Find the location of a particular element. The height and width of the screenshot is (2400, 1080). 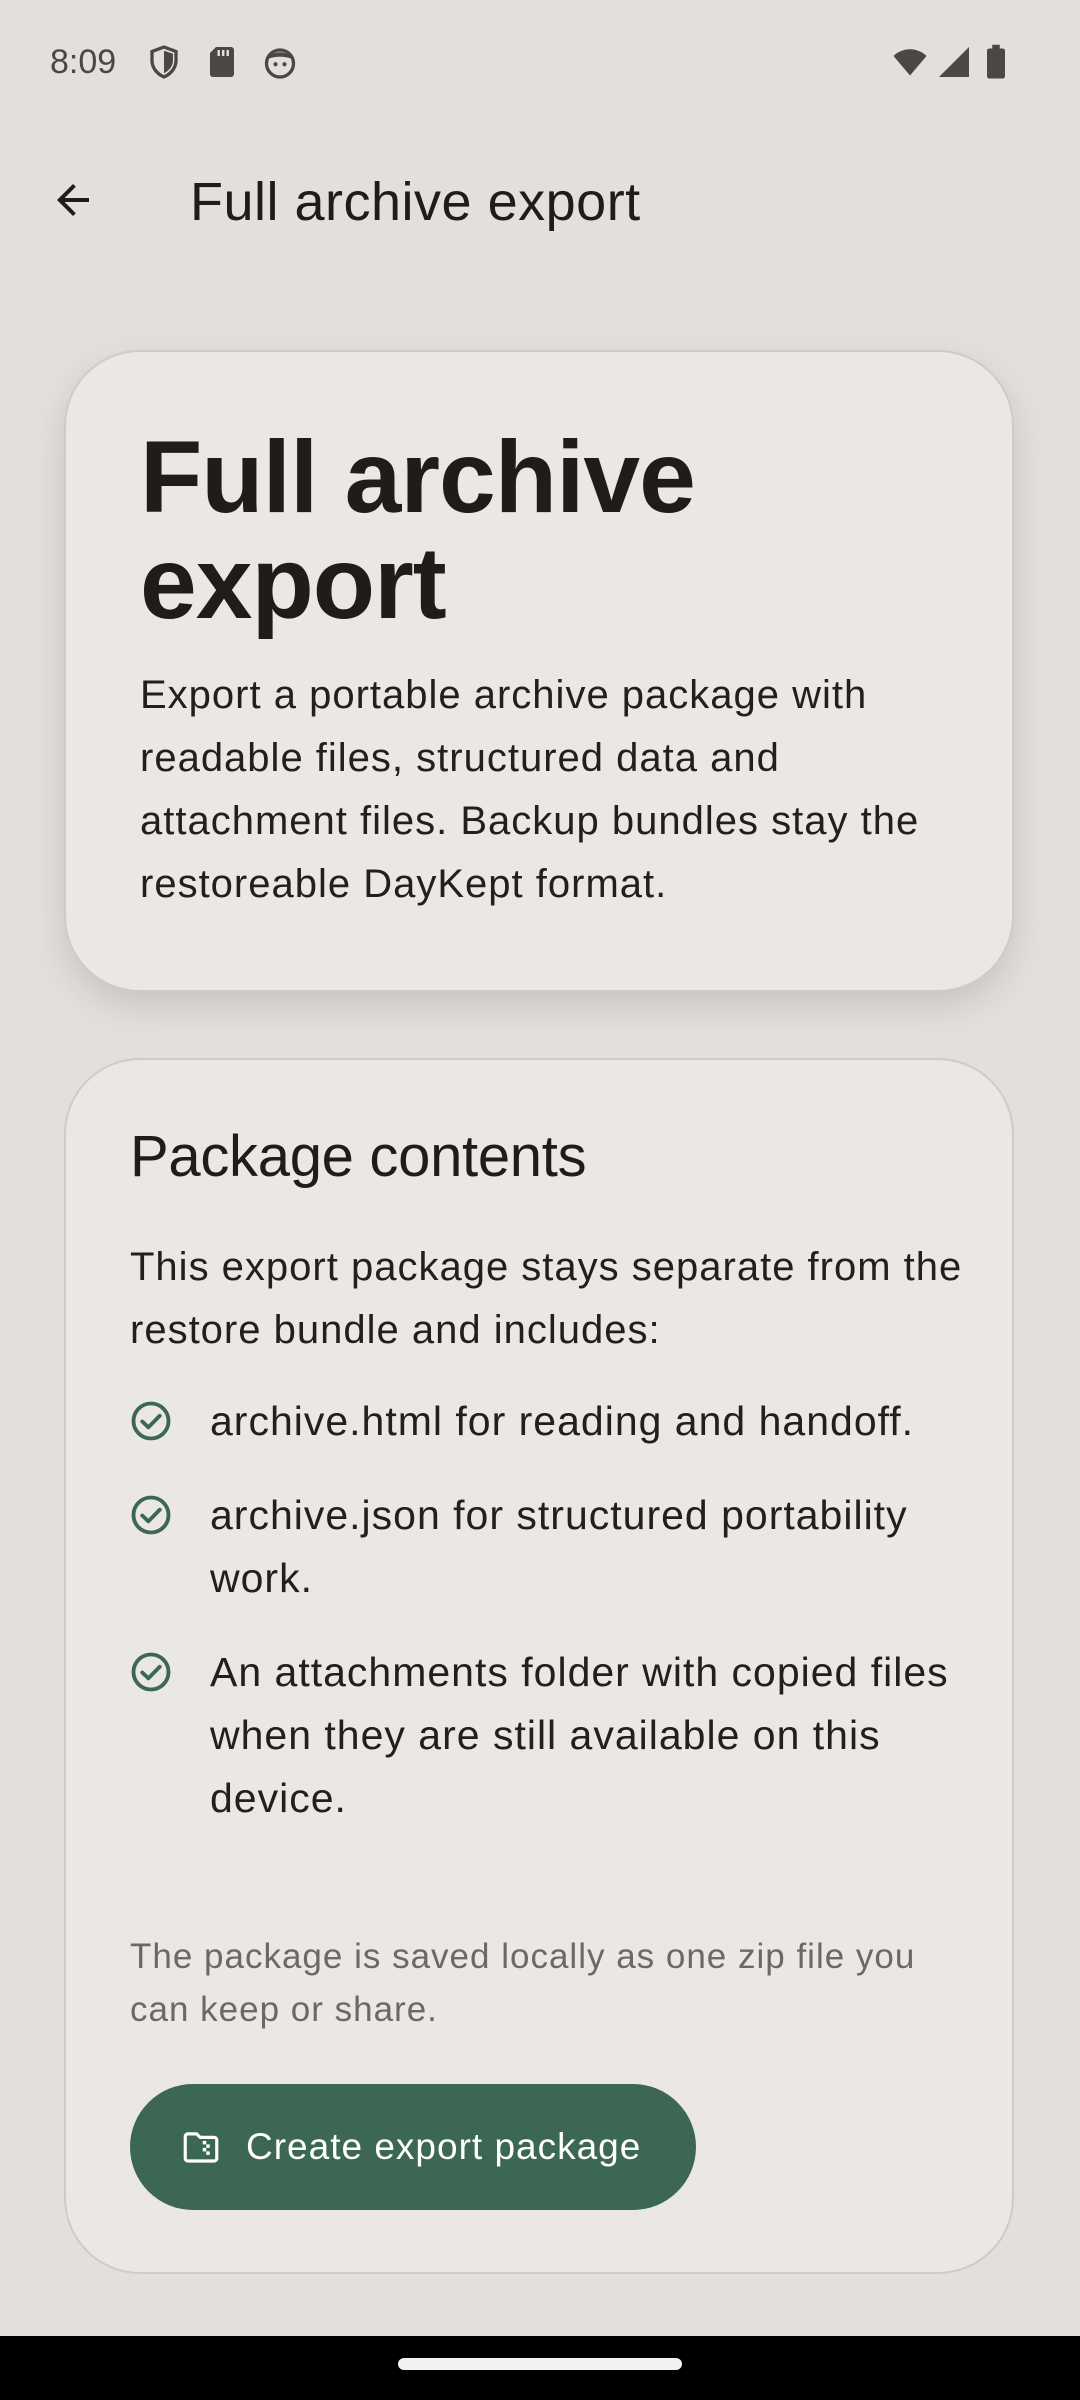

top-app-bar: Full archive export is located at coordinates (540, 202).